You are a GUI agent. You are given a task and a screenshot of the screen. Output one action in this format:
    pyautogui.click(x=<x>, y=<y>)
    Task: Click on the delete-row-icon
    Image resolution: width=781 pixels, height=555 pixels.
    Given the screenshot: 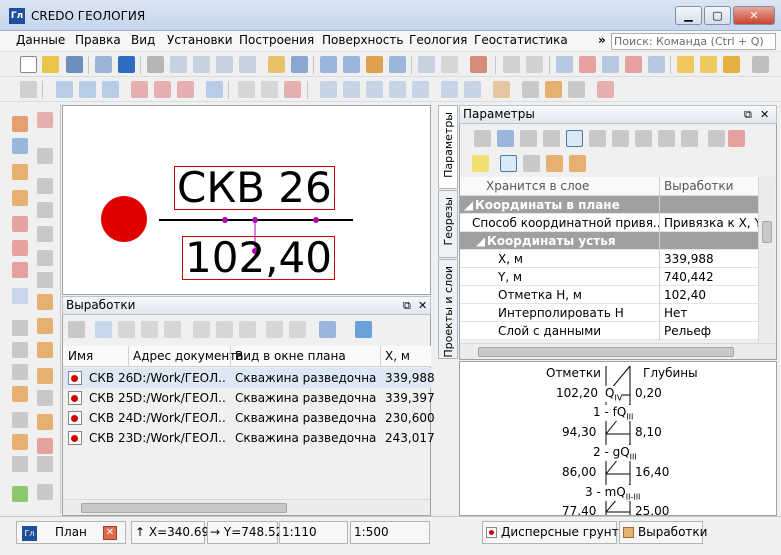 What is the action you would take?
    pyautogui.click(x=172, y=329)
    